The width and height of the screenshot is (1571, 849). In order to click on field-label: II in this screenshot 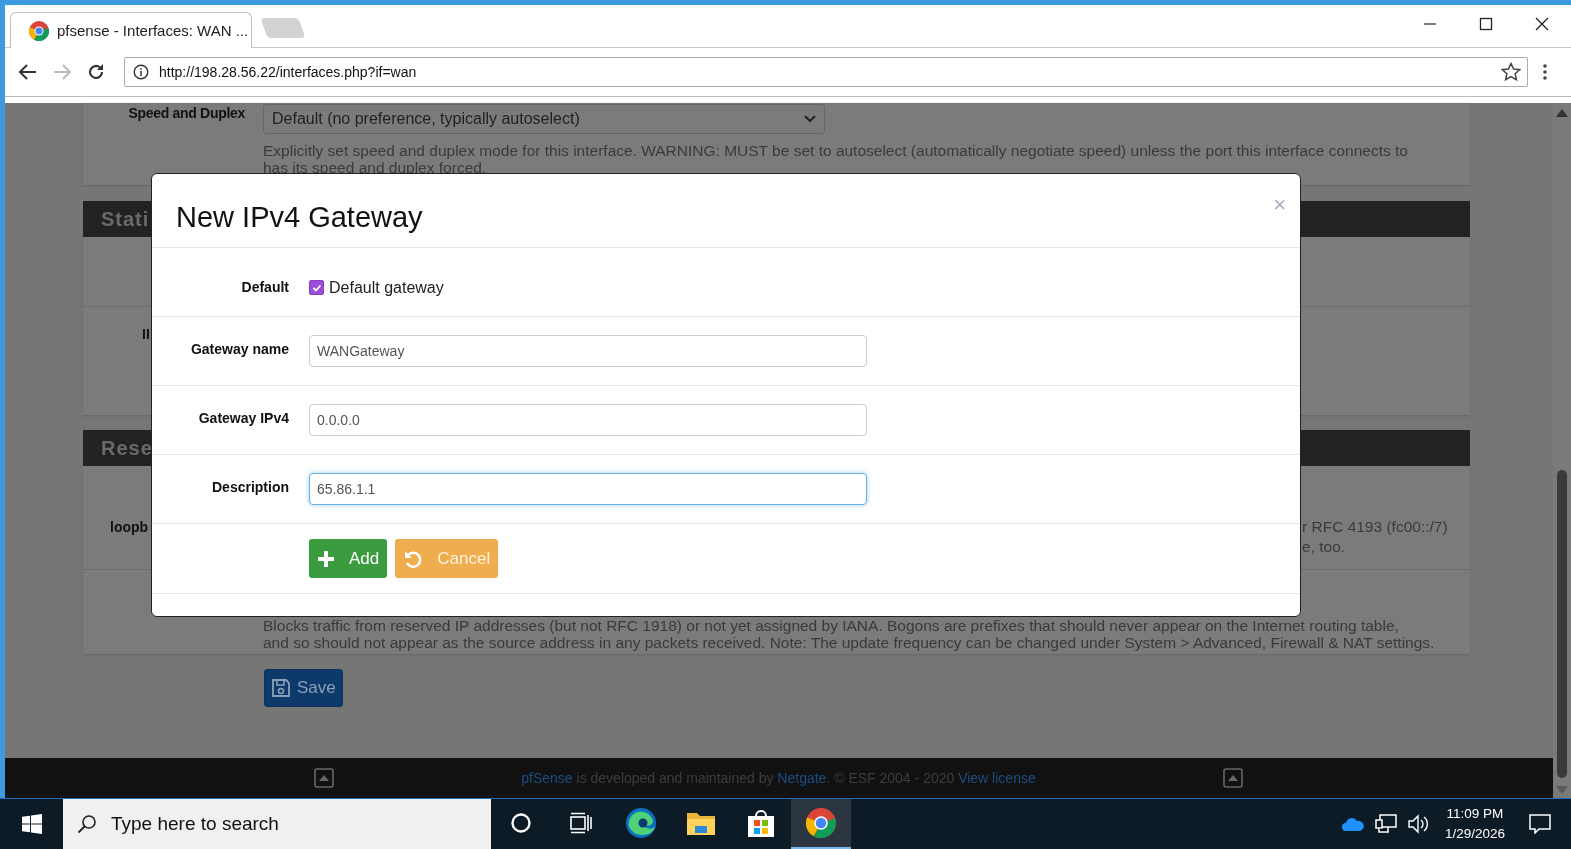, I will do `click(146, 333)`.